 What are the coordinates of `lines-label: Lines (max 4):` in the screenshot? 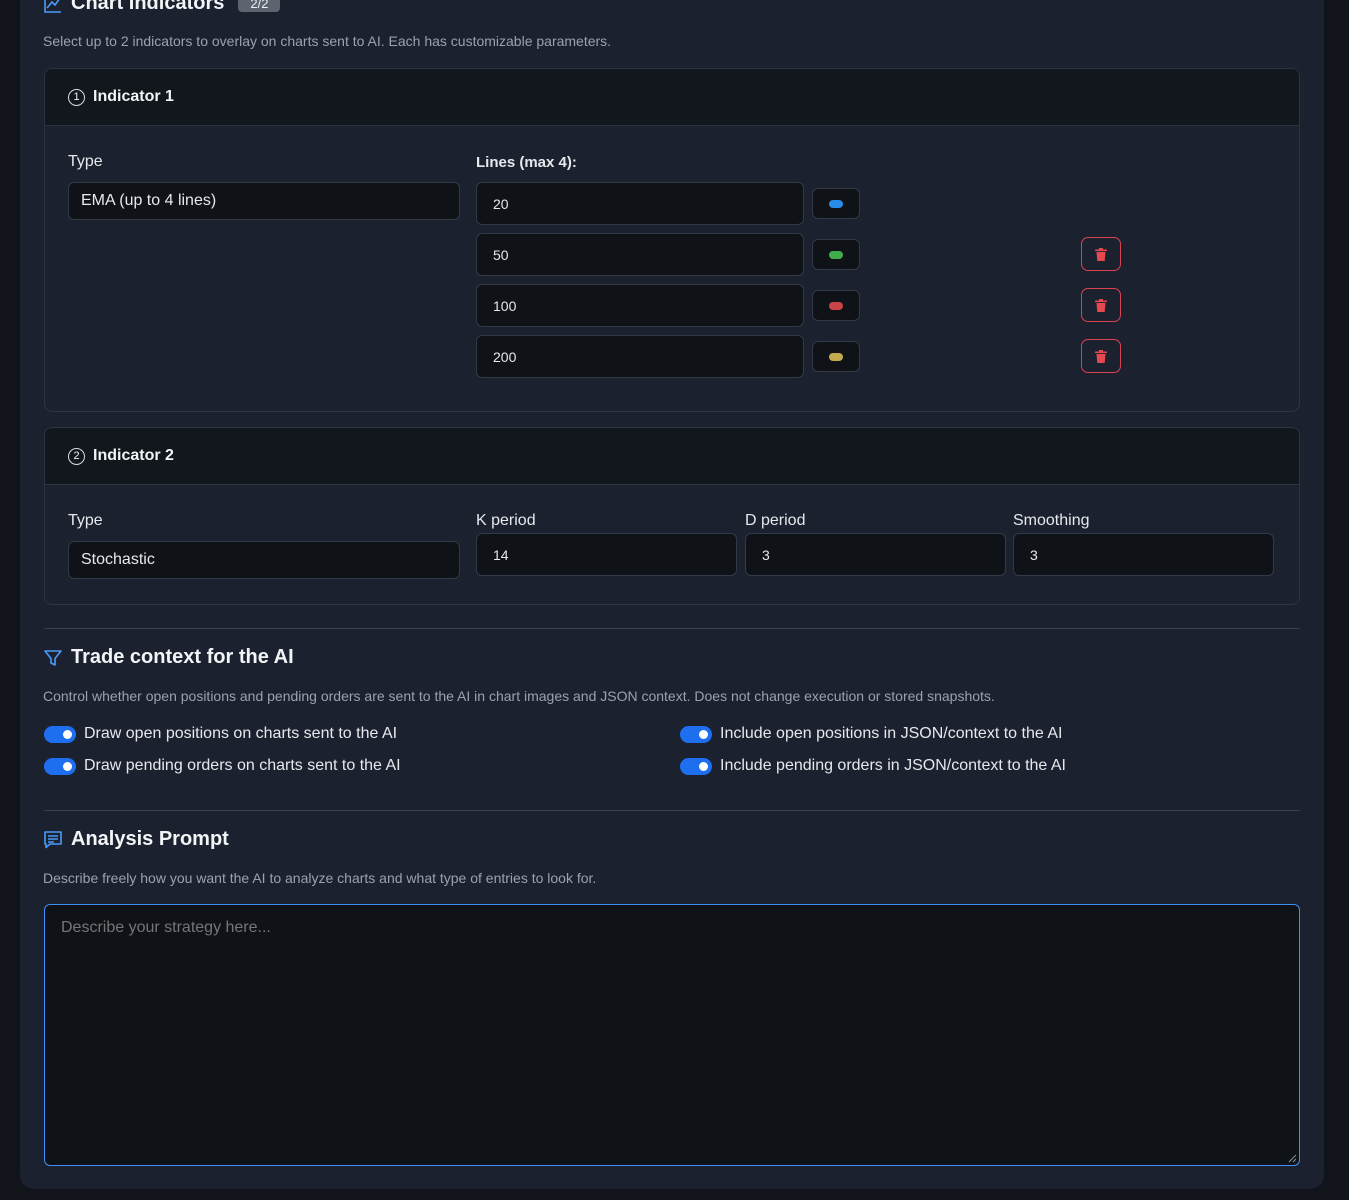 It's located at (526, 162).